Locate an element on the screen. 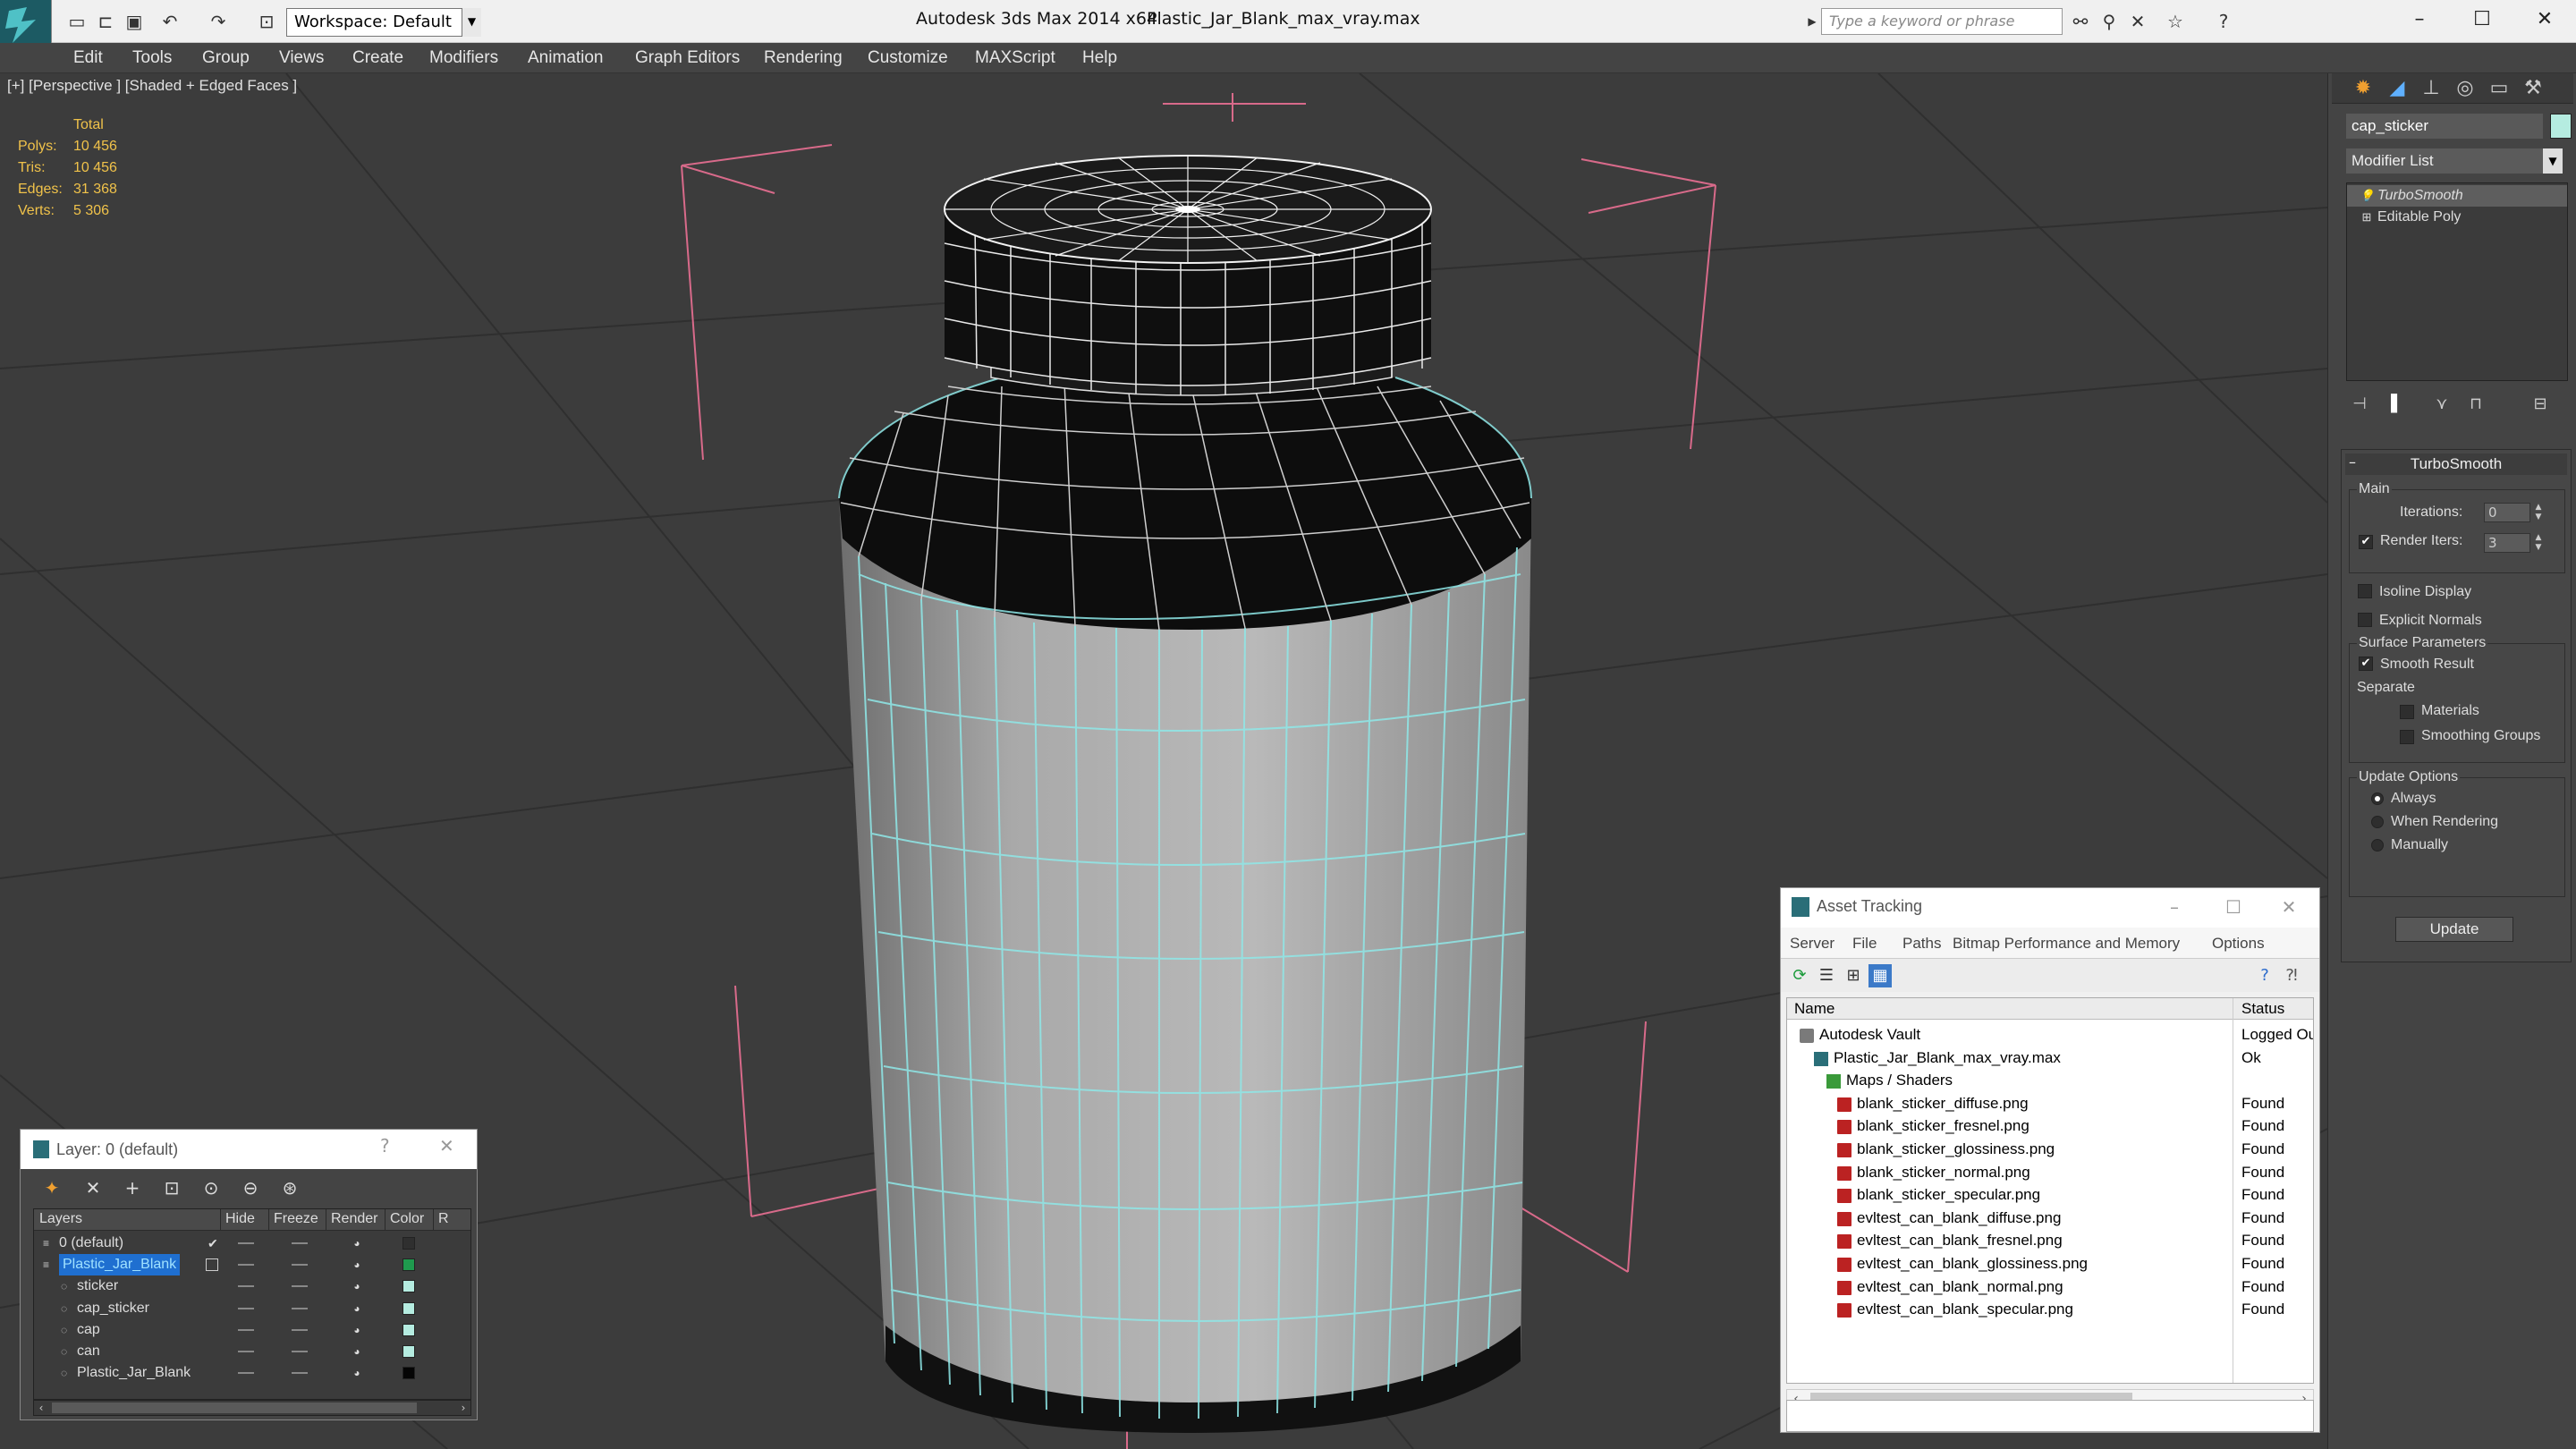 The height and width of the screenshot is (1449, 2576). communication-icon: ✕ is located at coordinates (2137, 21).